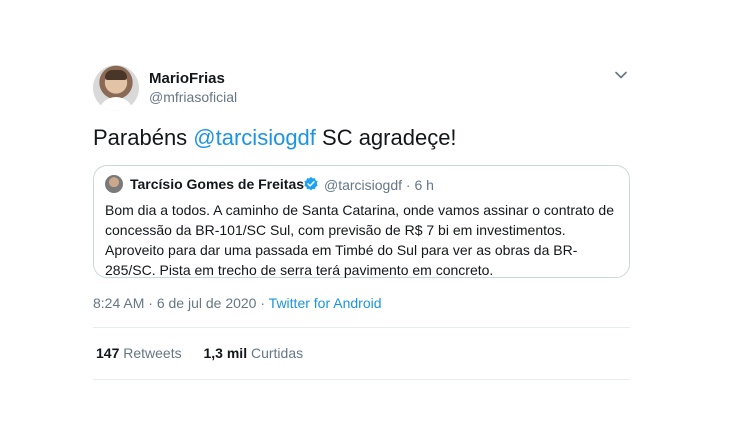 The image size is (750, 421). I want to click on retweets-count: 147, so click(108, 353).